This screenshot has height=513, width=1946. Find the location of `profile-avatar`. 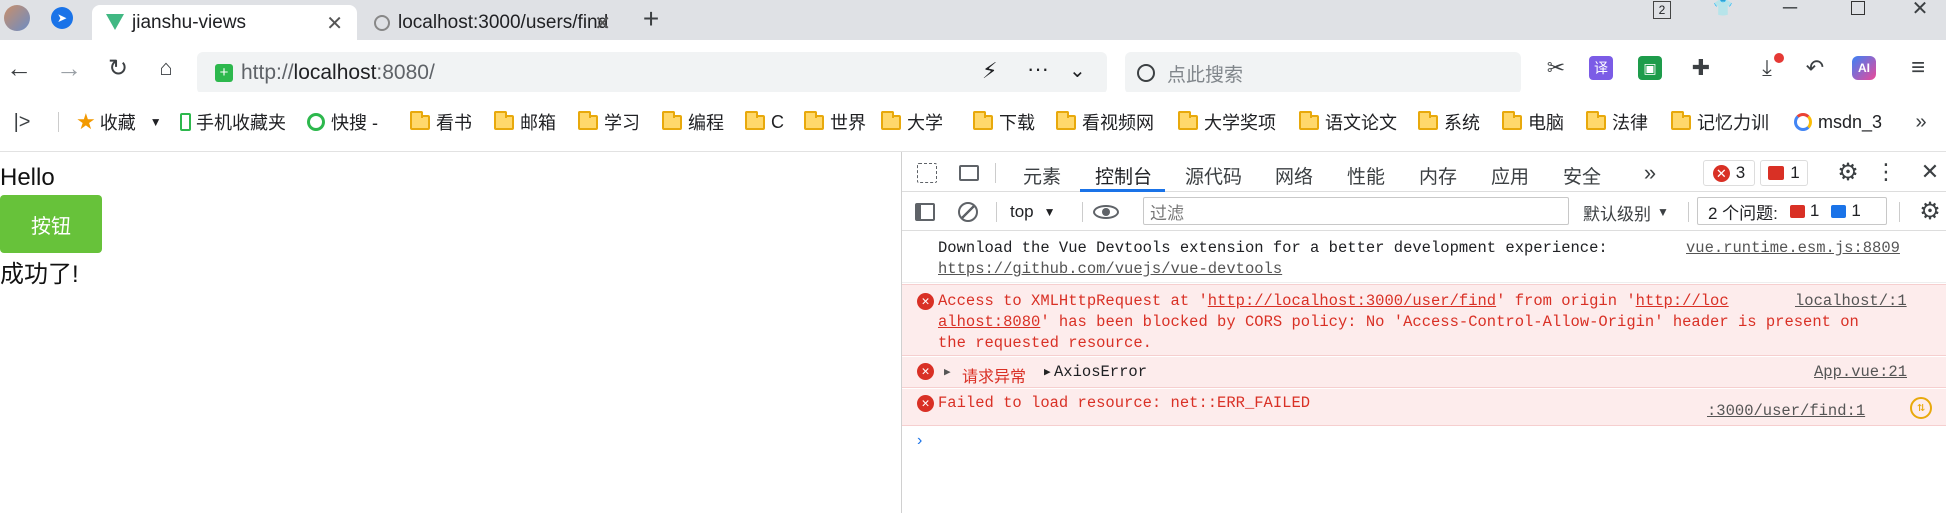

profile-avatar is located at coordinates (17, 18).